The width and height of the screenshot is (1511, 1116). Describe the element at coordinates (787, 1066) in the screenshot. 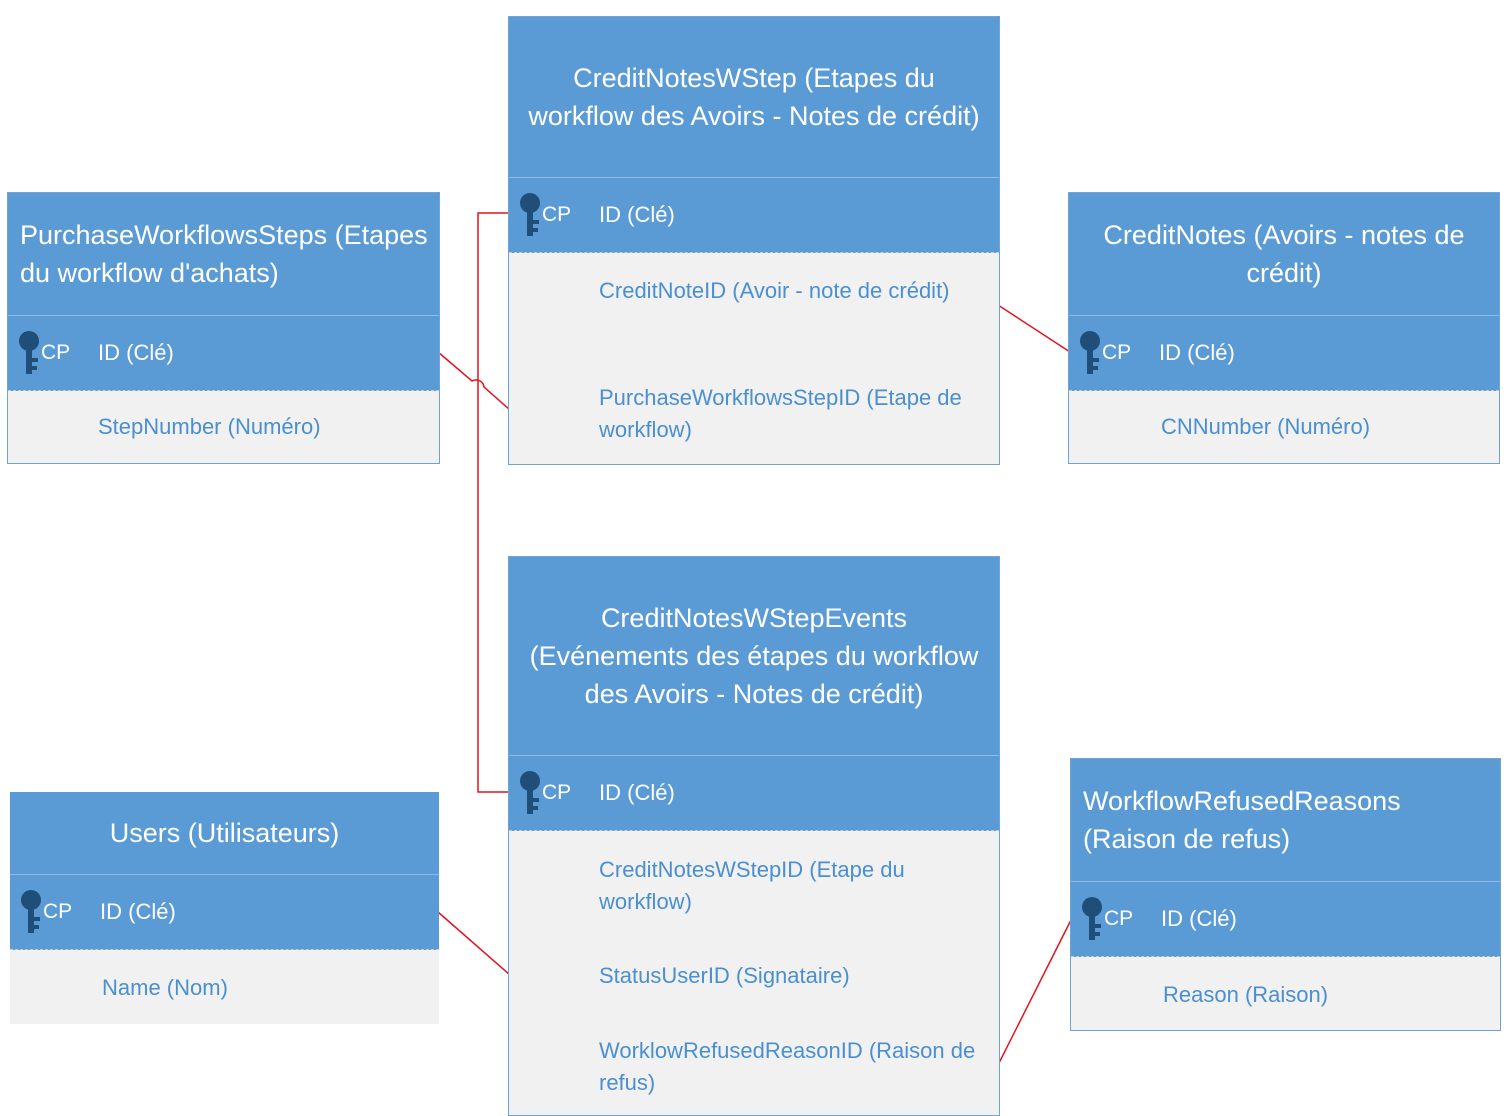

I see `field-worklow-refused-reason-id: WorklowRefusedReasonID (Raison de refus)` at that location.